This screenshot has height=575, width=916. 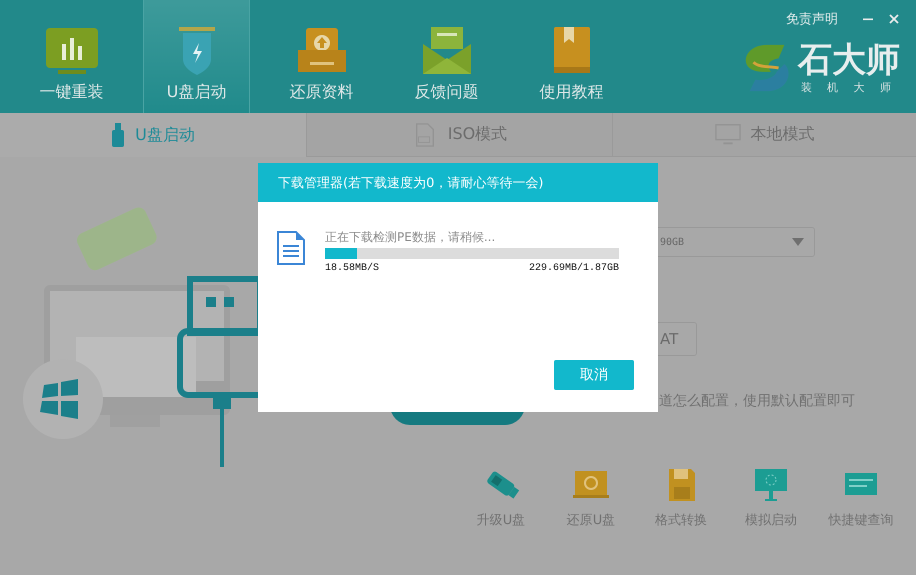 What do you see at coordinates (411, 183) in the screenshot?
I see `dialog-title: 下载管理器(若下载速度为0，请耐心等待一会)` at bounding box center [411, 183].